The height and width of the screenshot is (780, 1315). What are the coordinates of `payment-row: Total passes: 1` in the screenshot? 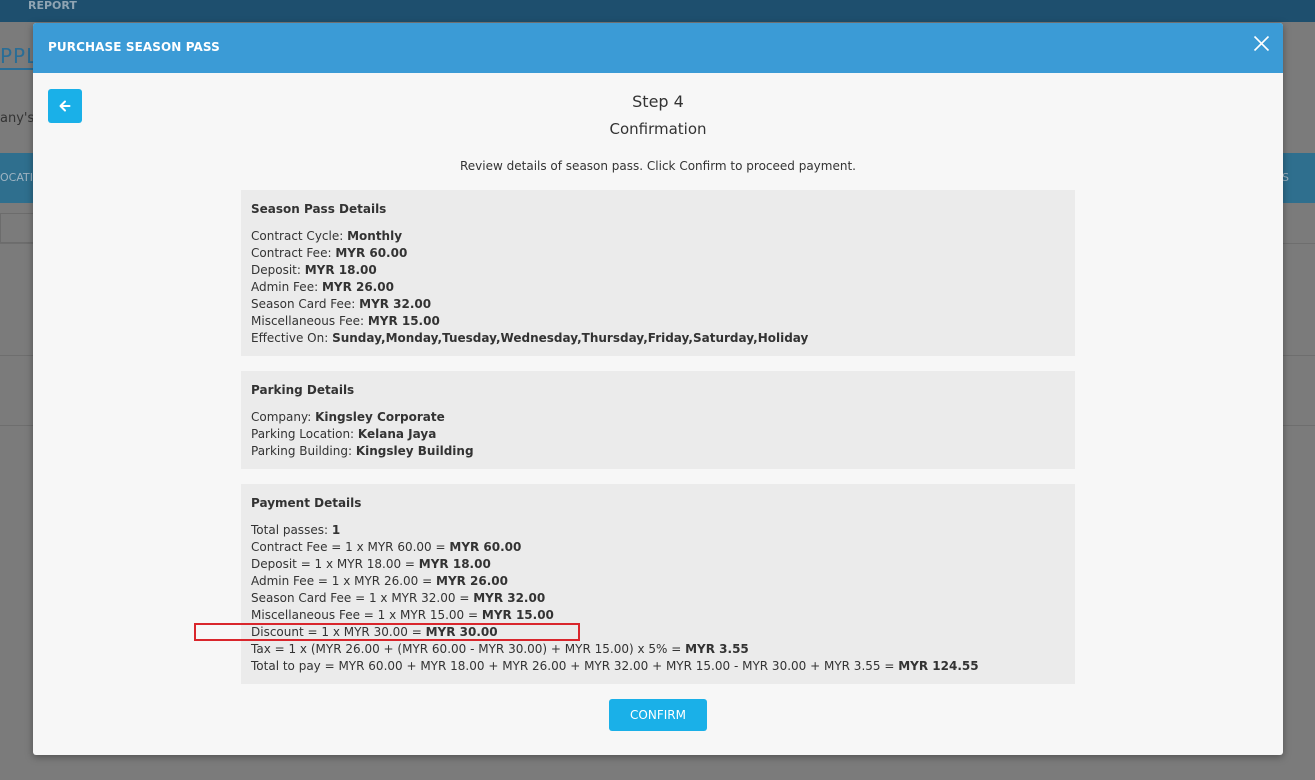 It's located at (658, 530).